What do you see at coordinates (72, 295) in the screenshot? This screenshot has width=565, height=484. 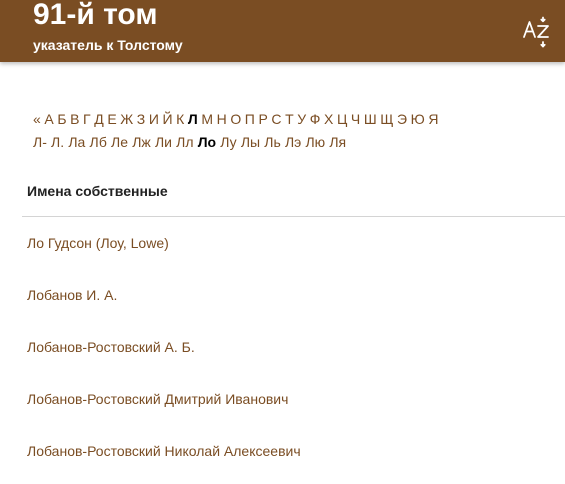 I see `index-entry-link: Лобанов И. А.` at bounding box center [72, 295].